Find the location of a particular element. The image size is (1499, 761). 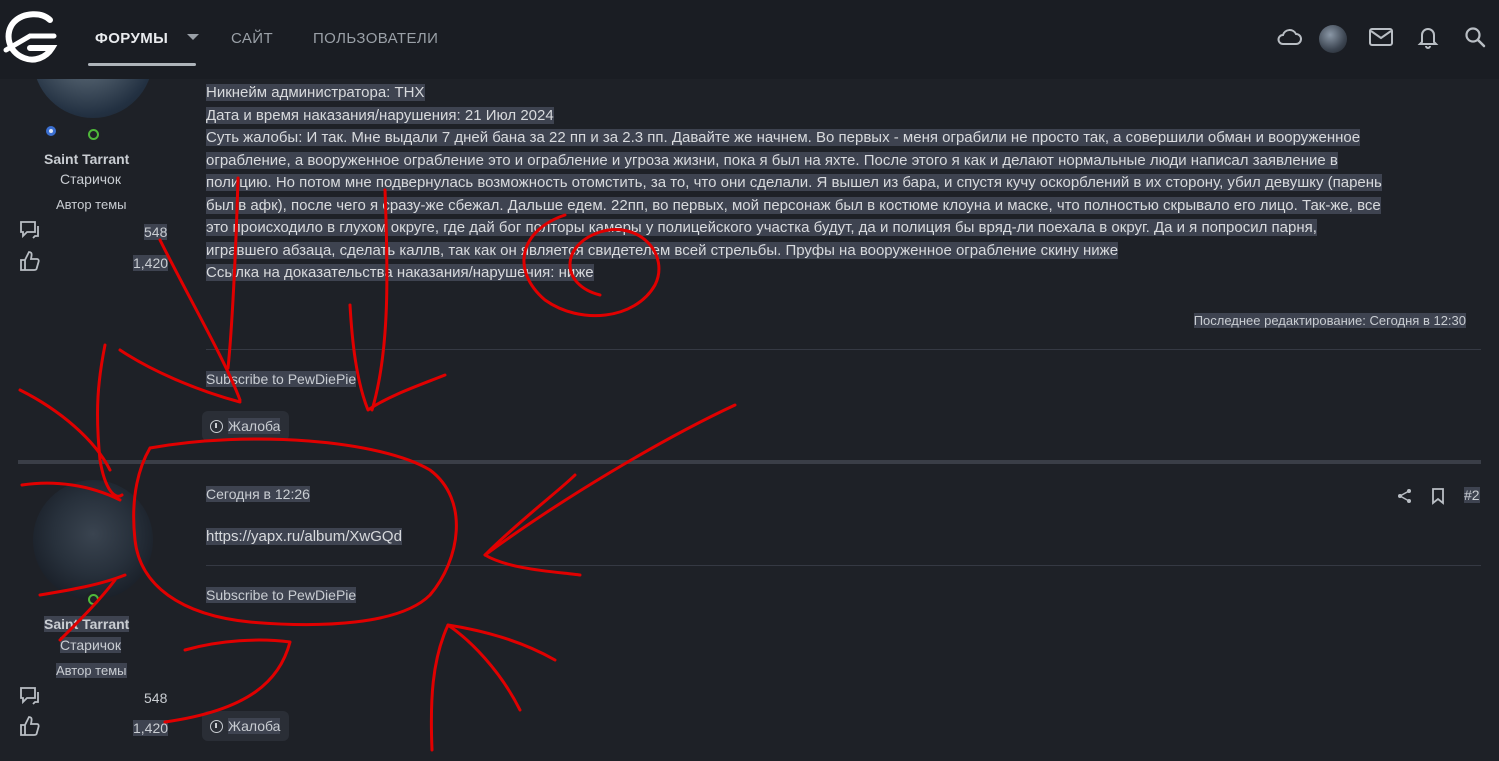

post-divider is located at coordinates (749, 462).